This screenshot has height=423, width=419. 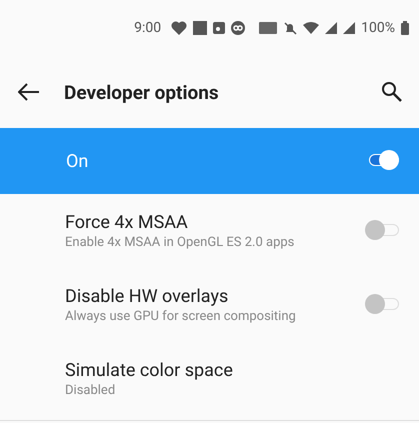 I want to click on setting-summary: Enable 4x MSAA in OpenGL ES 2.0 apps, so click(x=180, y=242).